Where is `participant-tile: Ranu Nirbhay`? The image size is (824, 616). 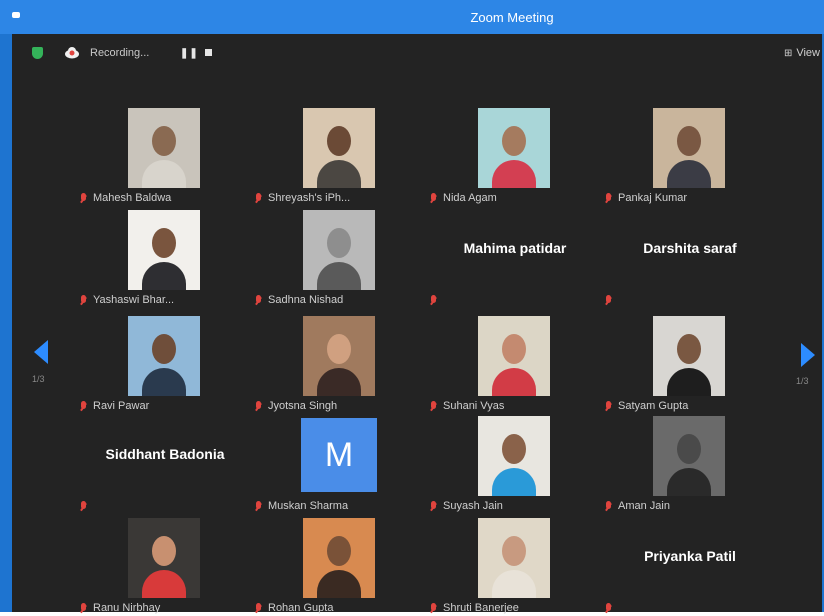
participant-tile: Ranu Nirbhay is located at coordinates (165, 564).